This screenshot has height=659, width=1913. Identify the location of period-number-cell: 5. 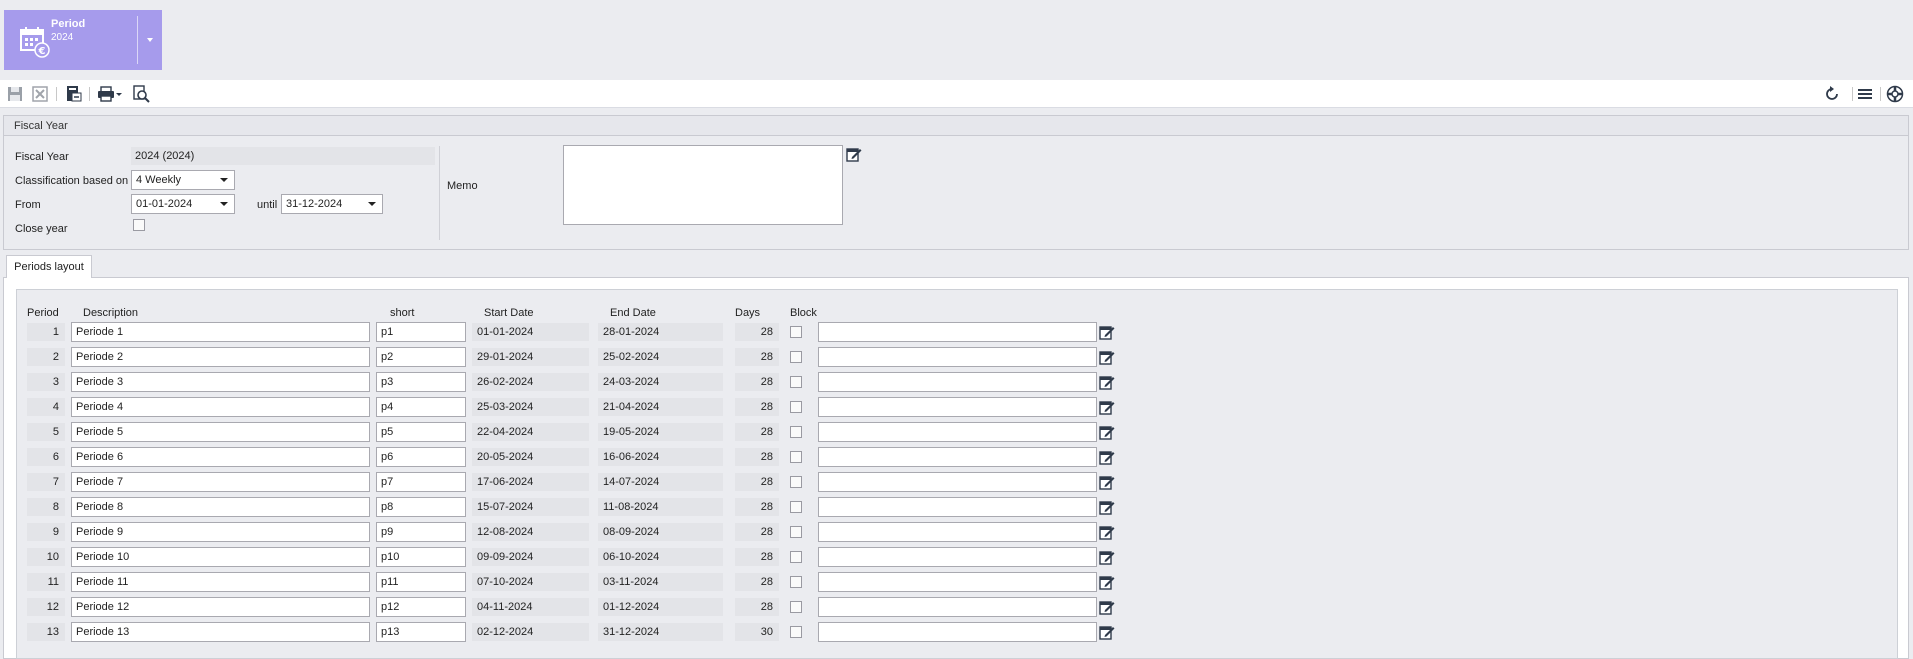
(46, 432).